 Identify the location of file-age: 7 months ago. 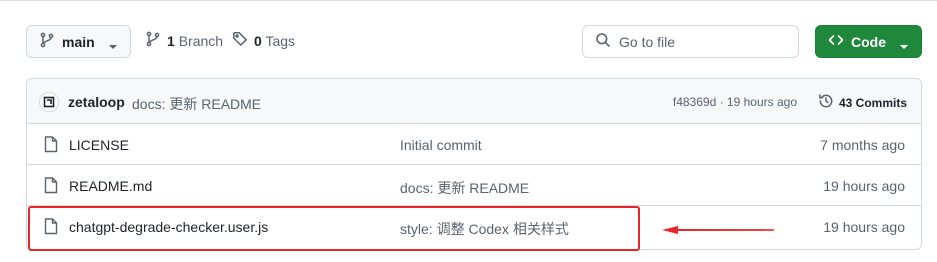
(862, 145).